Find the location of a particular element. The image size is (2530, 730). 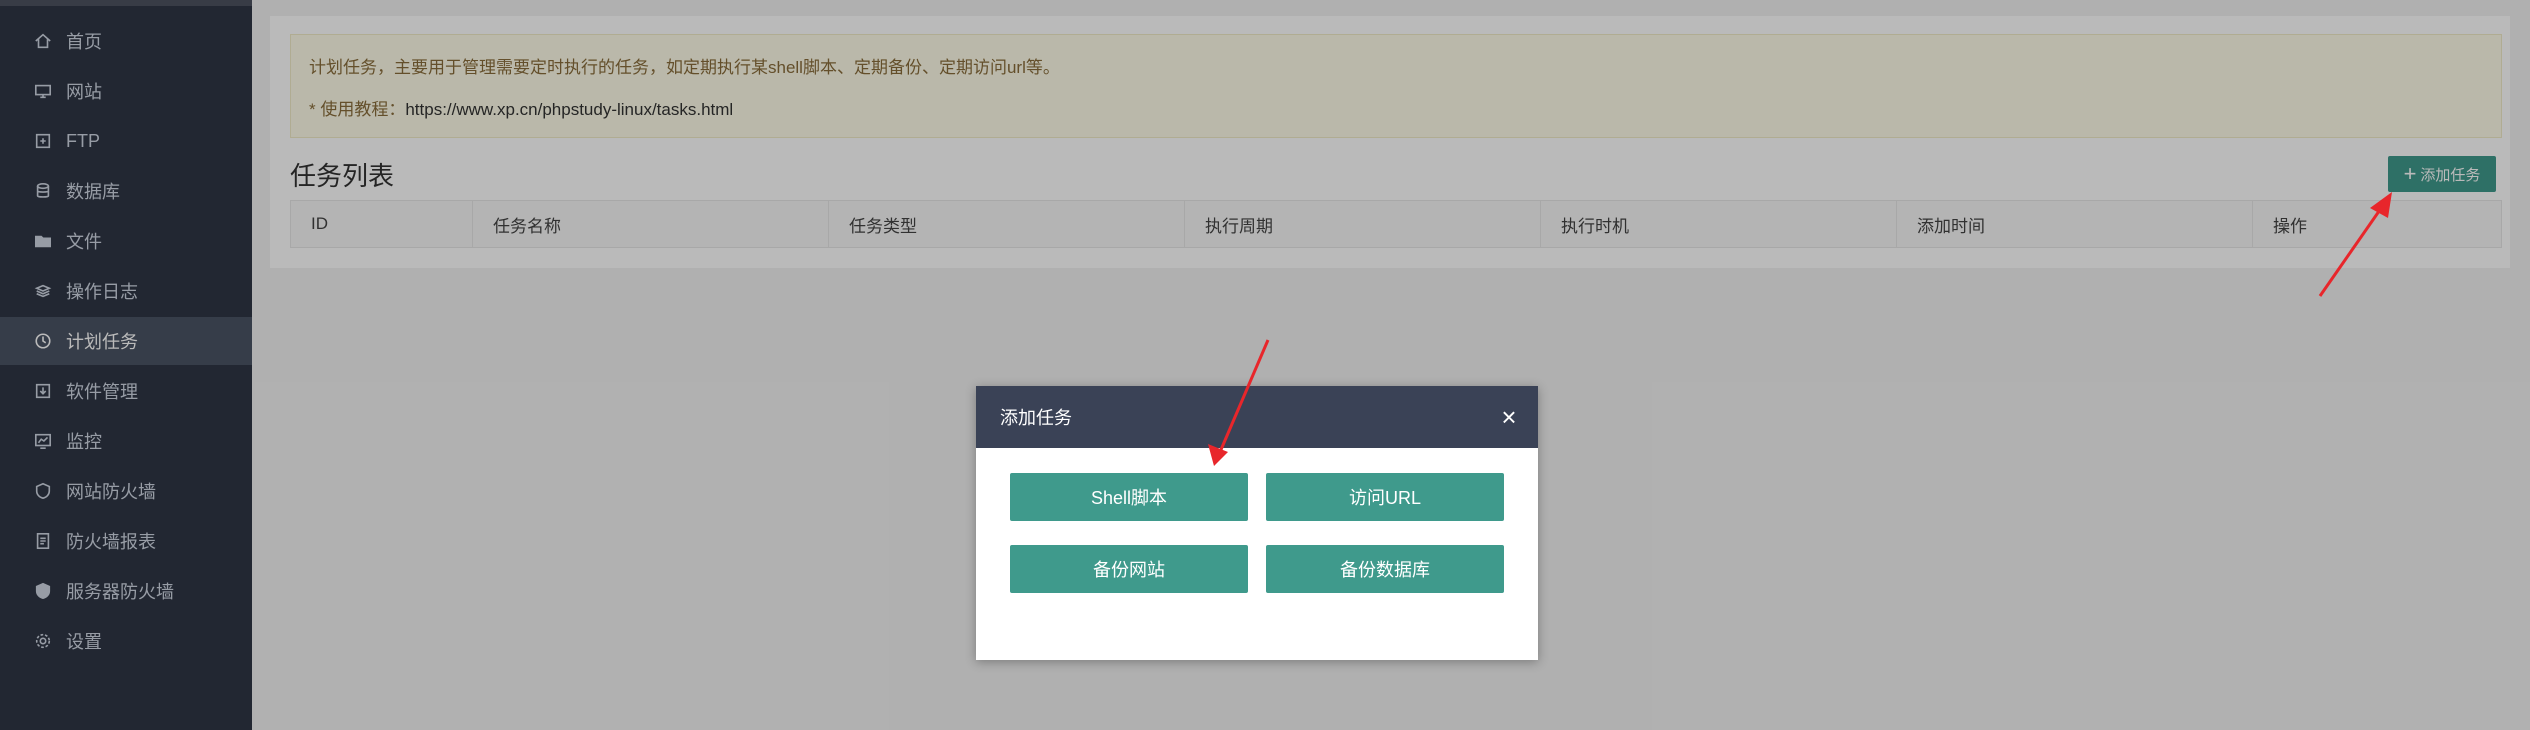

add-task-dialog: 添加任务 × Shell脚本 访问URL 备份网站 备份数据库 is located at coordinates (1257, 523).